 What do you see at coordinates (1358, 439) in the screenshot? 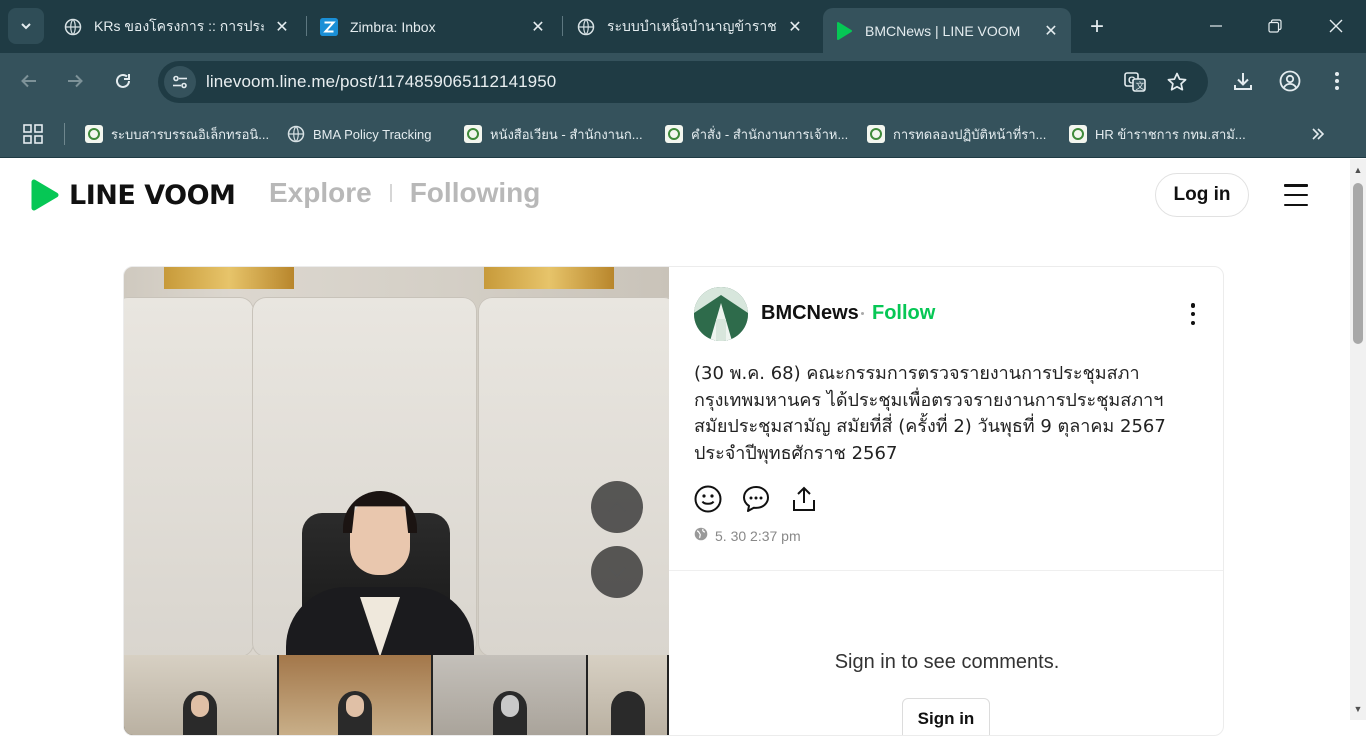
I see `page-scrollbar: ▲ ▼` at bounding box center [1358, 439].